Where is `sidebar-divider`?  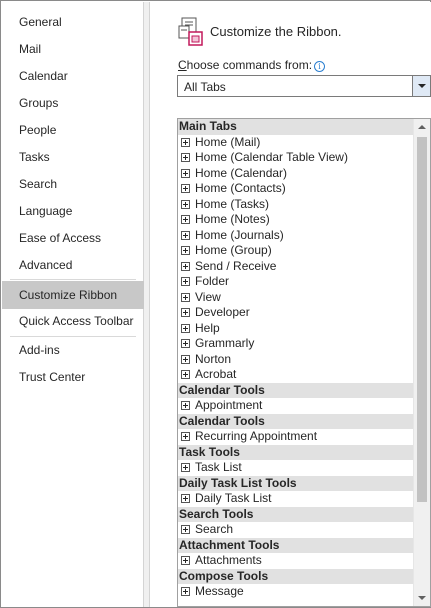 sidebar-divider is located at coordinates (73, 279).